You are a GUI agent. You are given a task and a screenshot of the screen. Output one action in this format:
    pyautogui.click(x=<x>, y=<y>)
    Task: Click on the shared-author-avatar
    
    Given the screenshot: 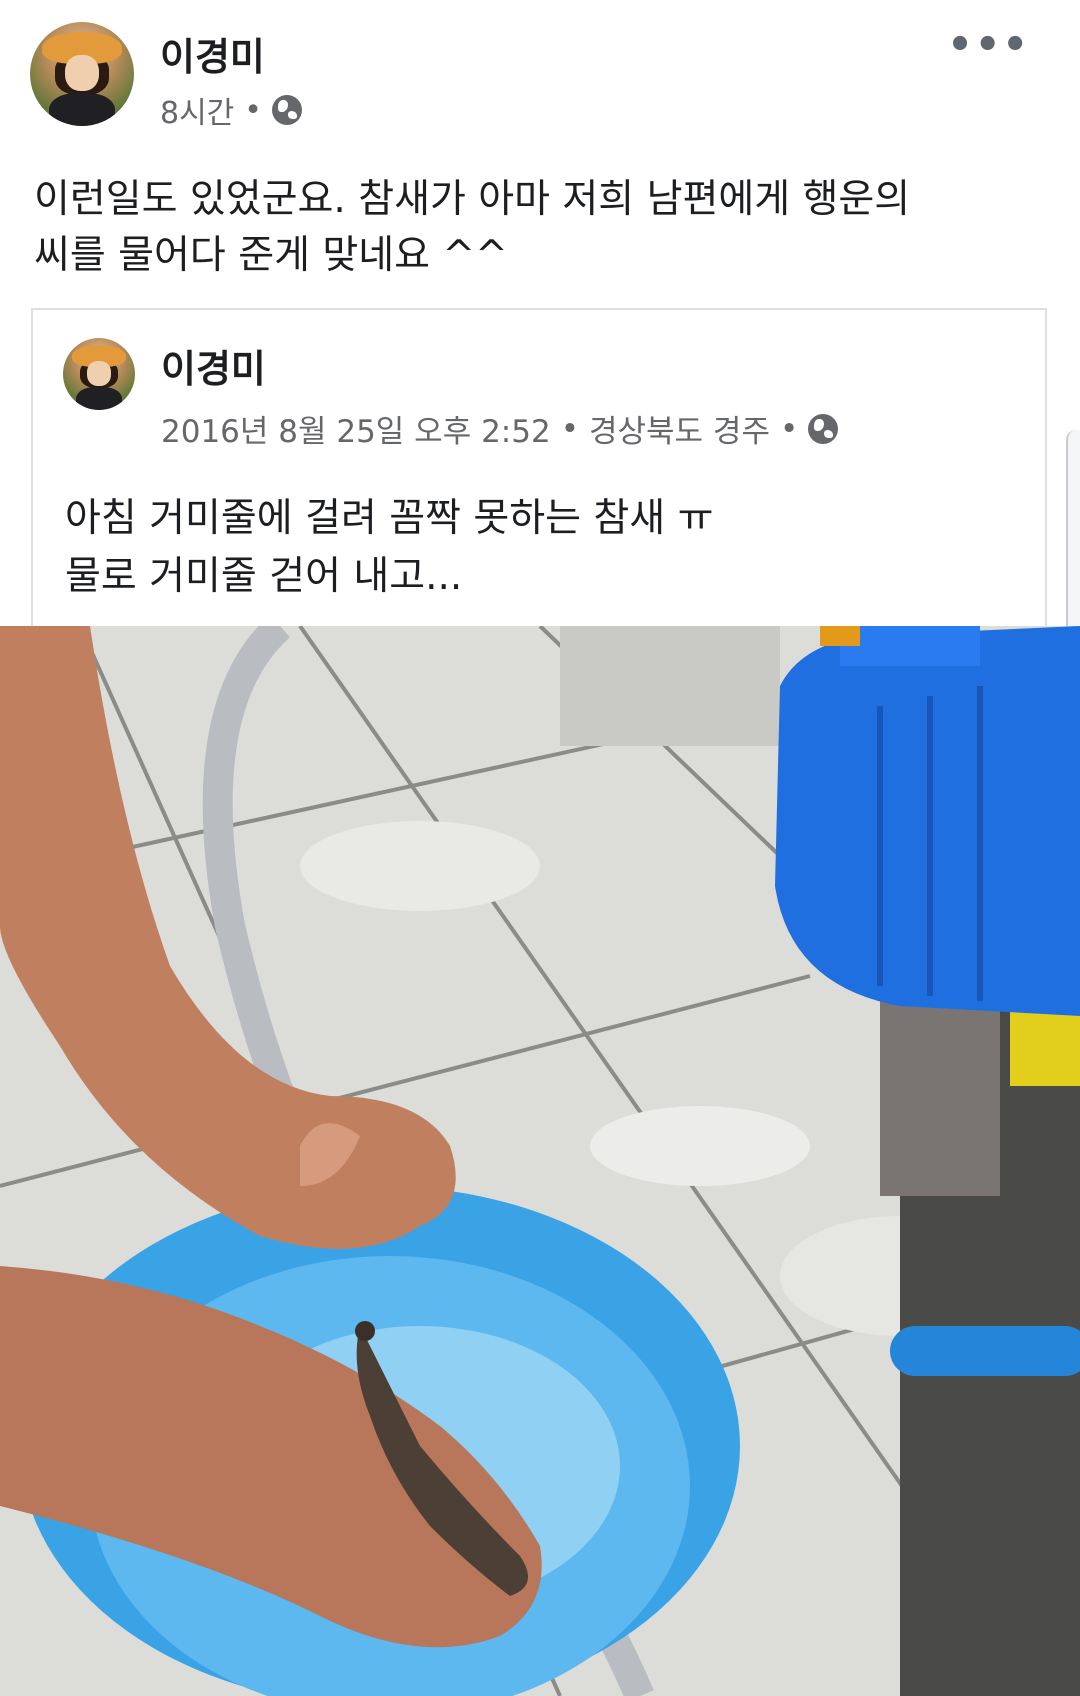 What is the action you would take?
    pyautogui.click(x=99, y=374)
    